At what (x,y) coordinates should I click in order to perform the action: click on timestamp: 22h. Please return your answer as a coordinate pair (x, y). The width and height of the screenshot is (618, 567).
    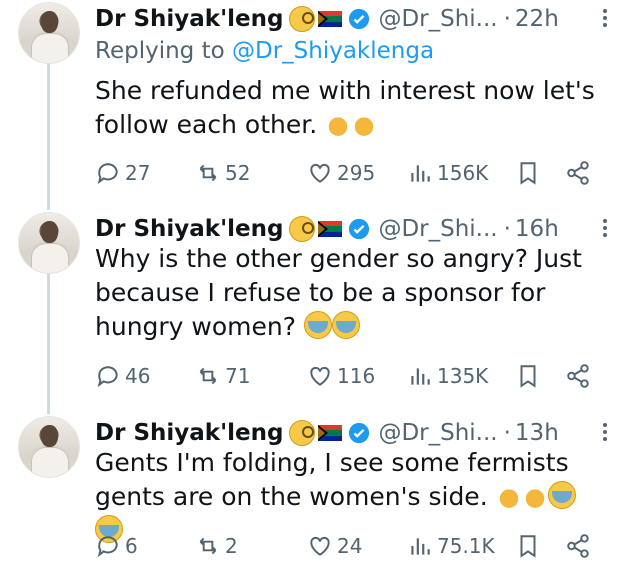
    Looking at the image, I should click on (537, 19).